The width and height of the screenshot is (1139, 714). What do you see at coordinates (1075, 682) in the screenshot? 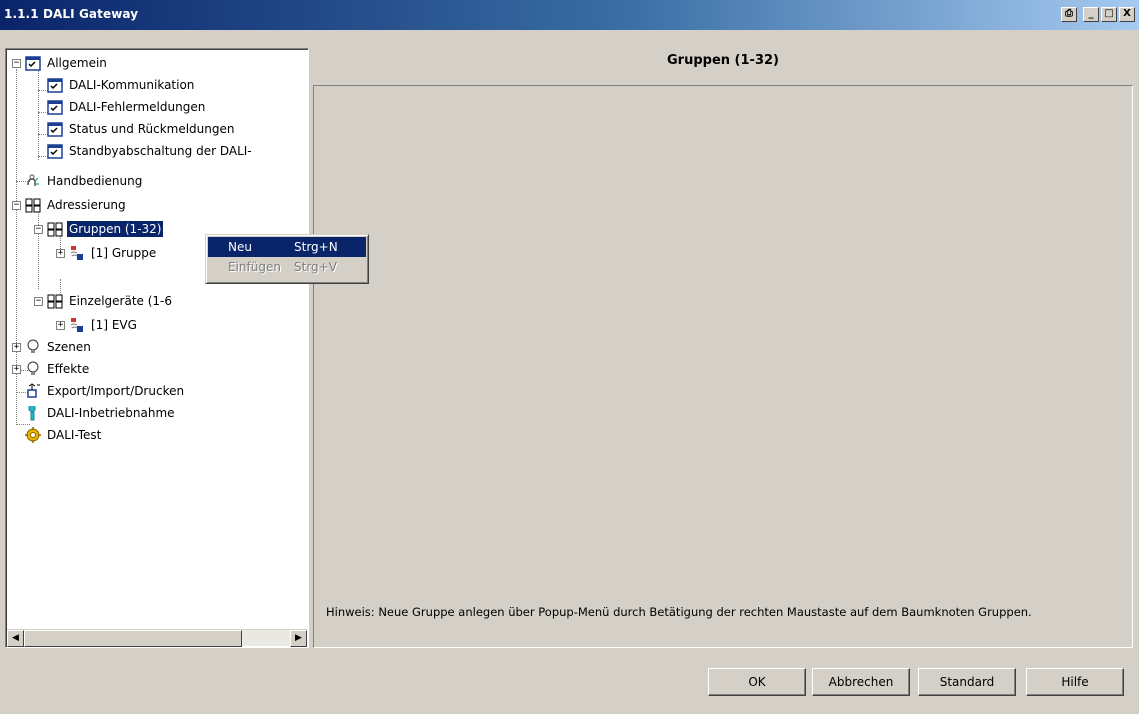
I see `help-button: Hilfe` at bounding box center [1075, 682].